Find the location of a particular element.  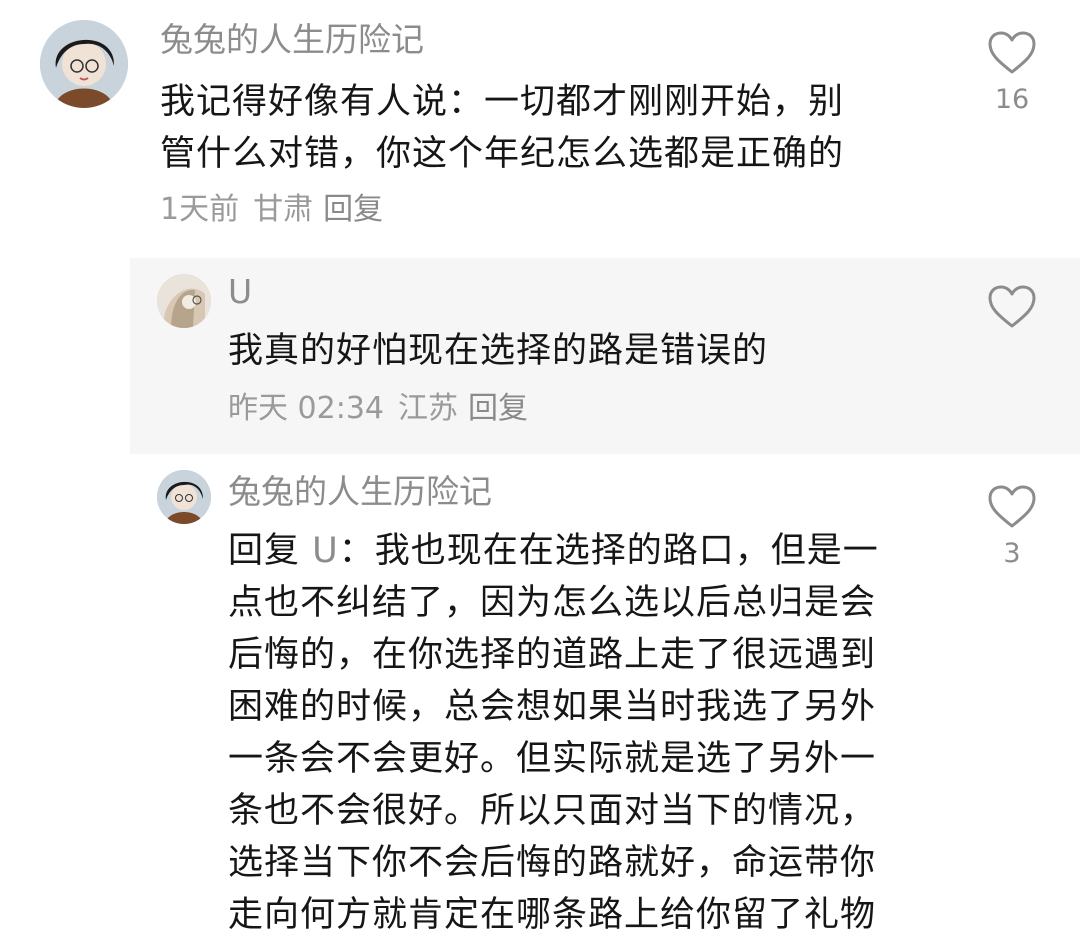

comment-text-line: 管什么对错，你这个年纪怎么选都是正确的 is located at coordinates (502, 154).